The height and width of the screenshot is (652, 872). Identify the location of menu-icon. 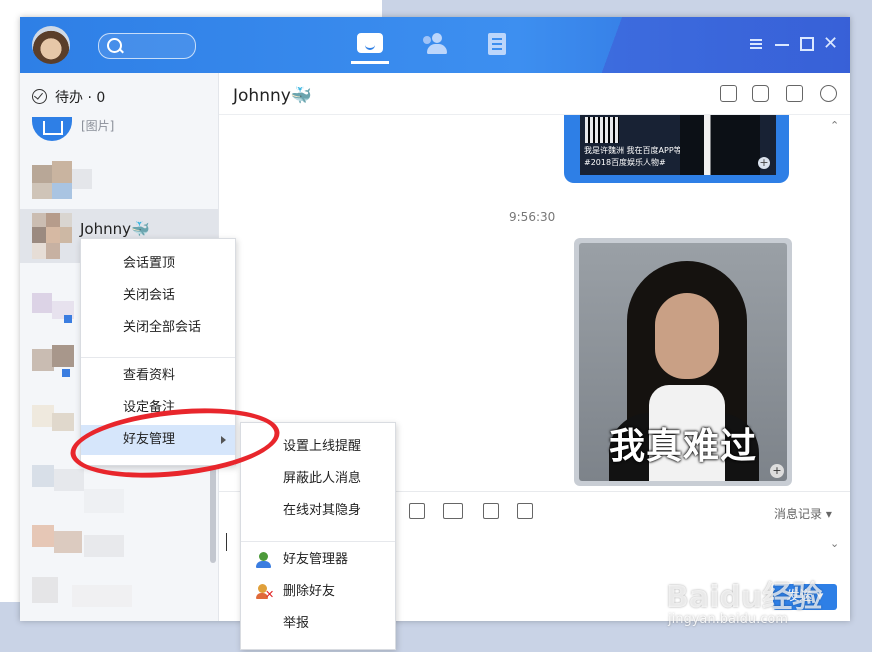
(756, 44).